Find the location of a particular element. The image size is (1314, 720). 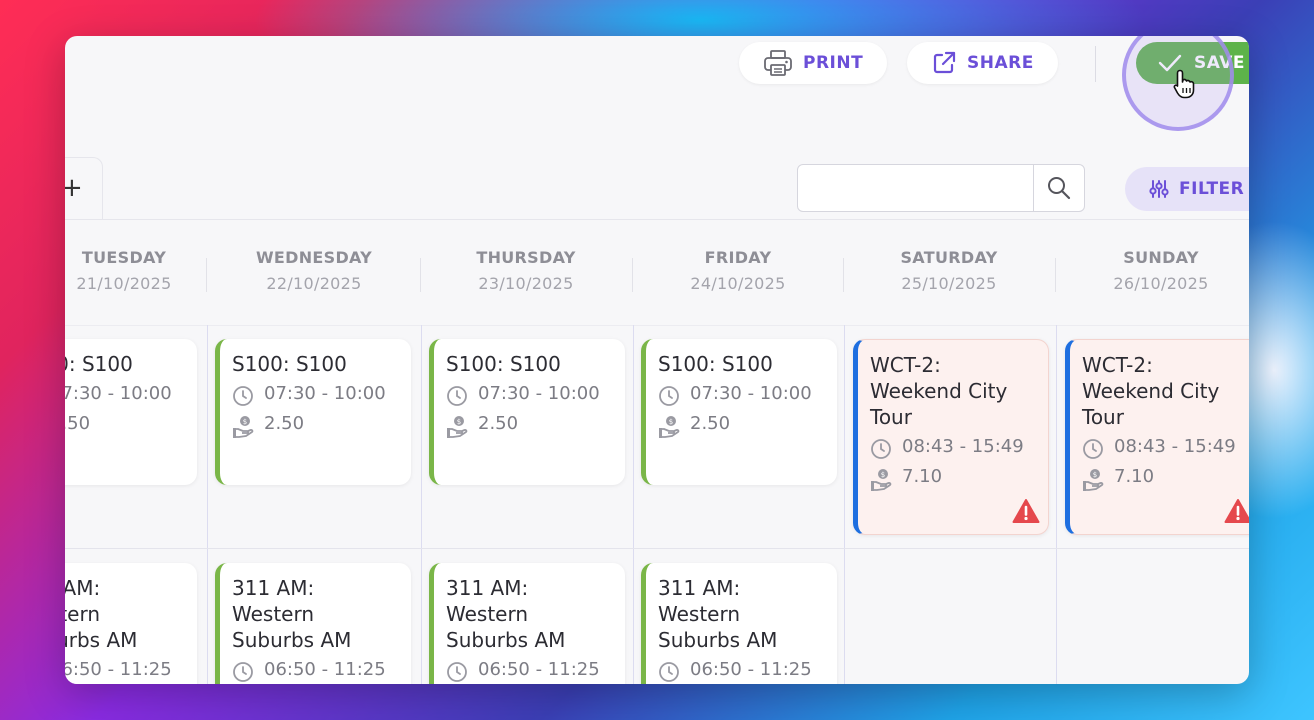

search-icon is located at coordinates (1059, 188).